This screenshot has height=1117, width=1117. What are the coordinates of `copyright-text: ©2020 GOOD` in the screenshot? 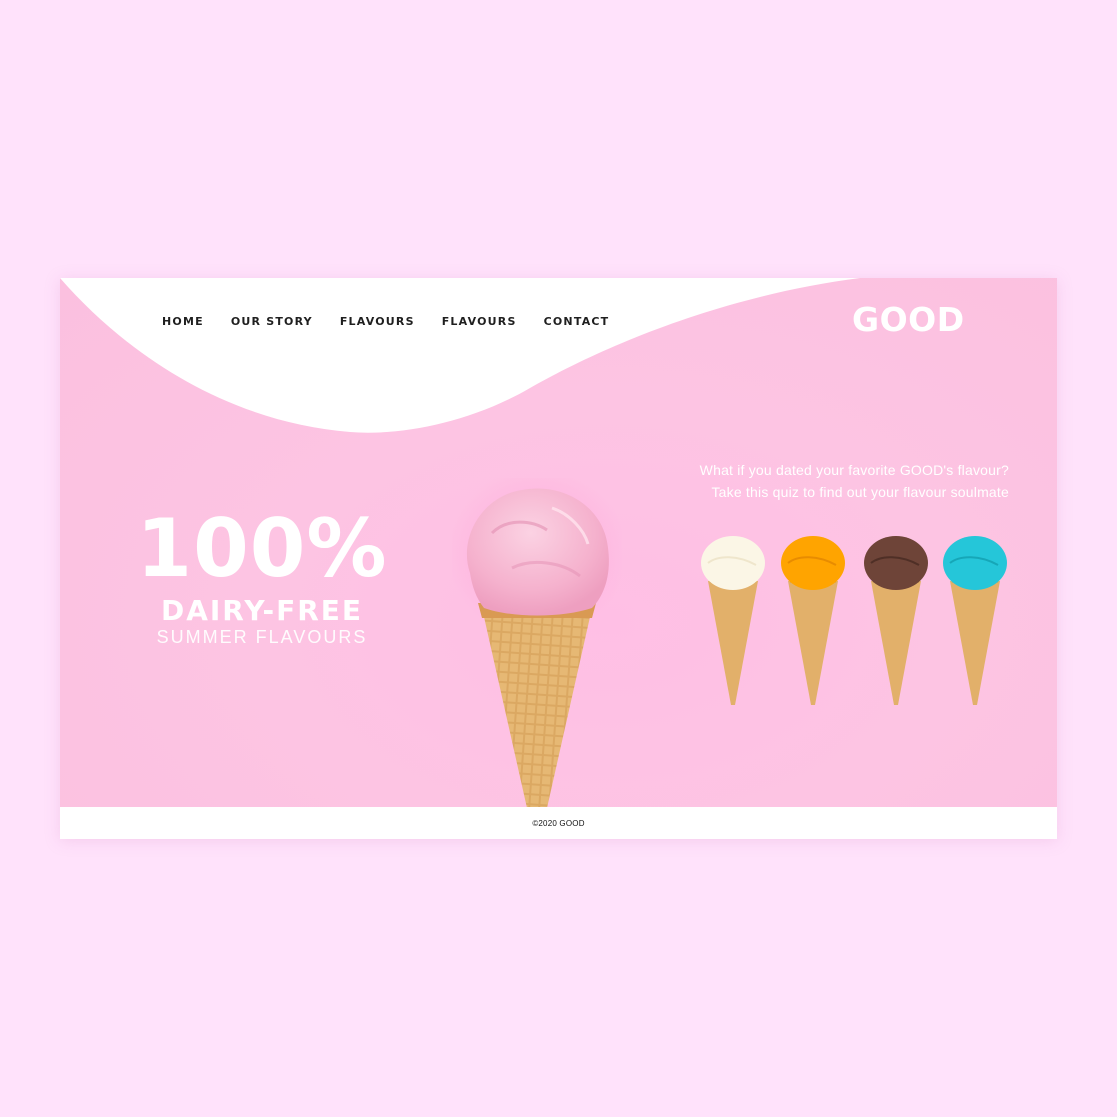 It's located at (558, 823).